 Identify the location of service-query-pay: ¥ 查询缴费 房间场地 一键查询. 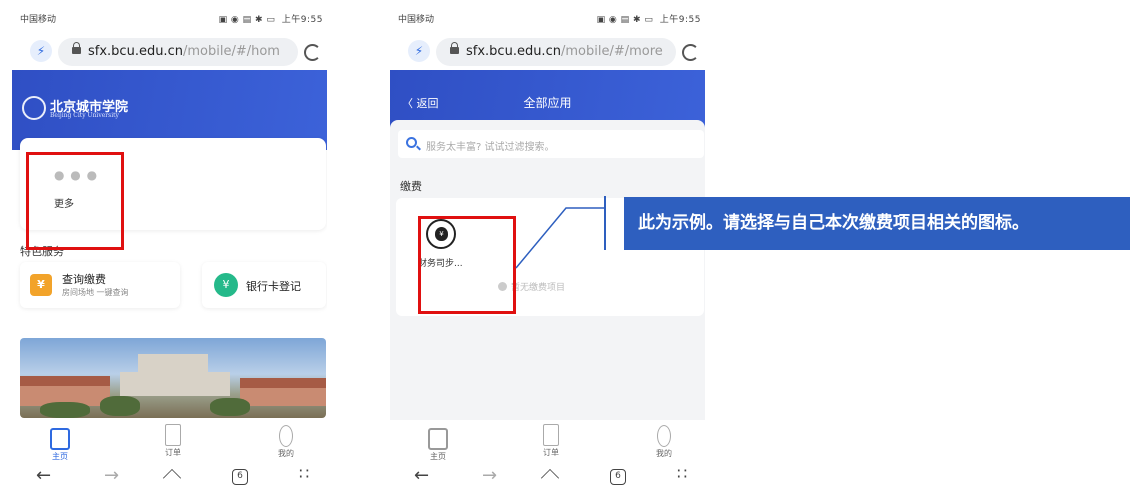
(100, 285).